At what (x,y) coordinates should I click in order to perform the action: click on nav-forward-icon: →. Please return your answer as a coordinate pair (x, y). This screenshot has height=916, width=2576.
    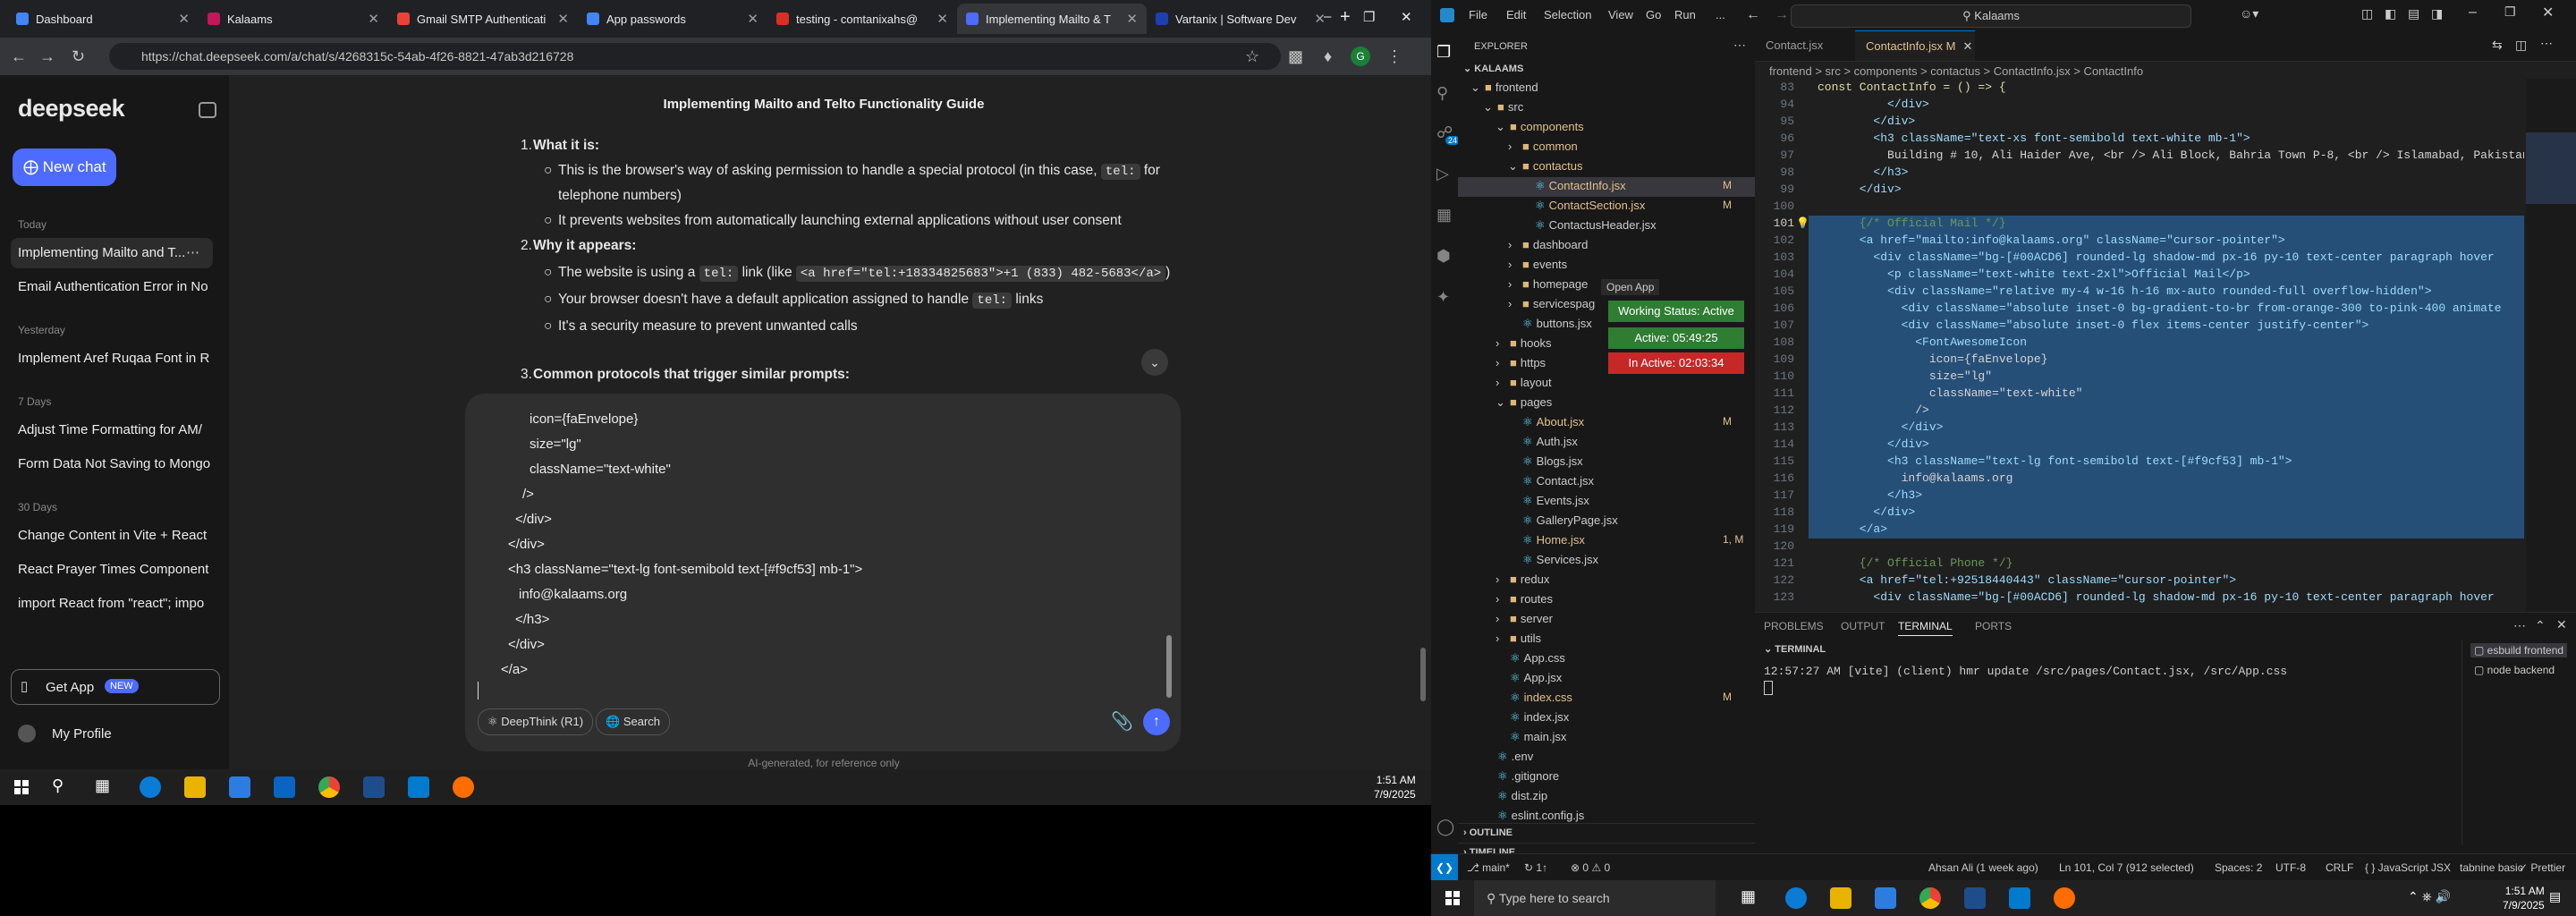
    Looking at the image, I should click on (1782, 15).